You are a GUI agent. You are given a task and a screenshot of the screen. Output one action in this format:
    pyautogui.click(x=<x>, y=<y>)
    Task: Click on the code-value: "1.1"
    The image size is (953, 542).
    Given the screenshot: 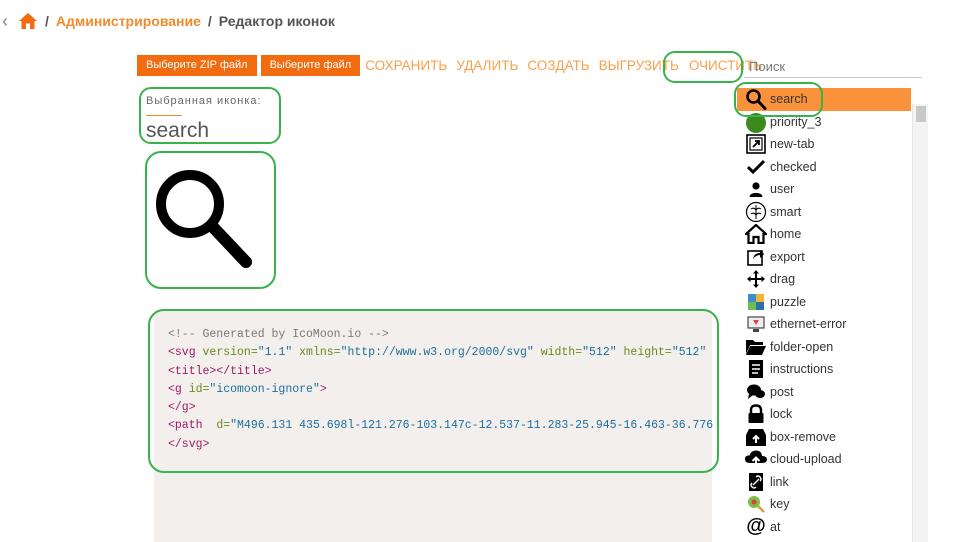 What is the action you would take?
    pyautogui.click(x=275, y=353)
    